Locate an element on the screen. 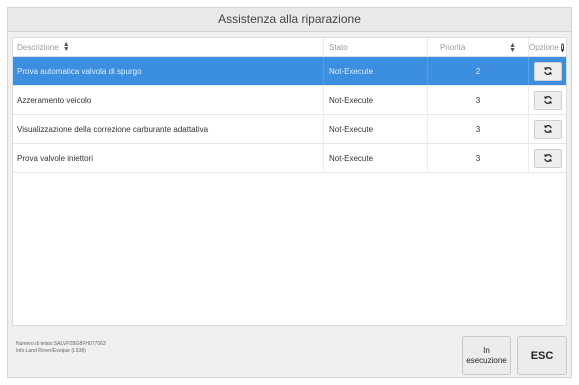 The height and width of the screenshot is (385, 579). row-priority: 2 is located at coordinates (477, 71).